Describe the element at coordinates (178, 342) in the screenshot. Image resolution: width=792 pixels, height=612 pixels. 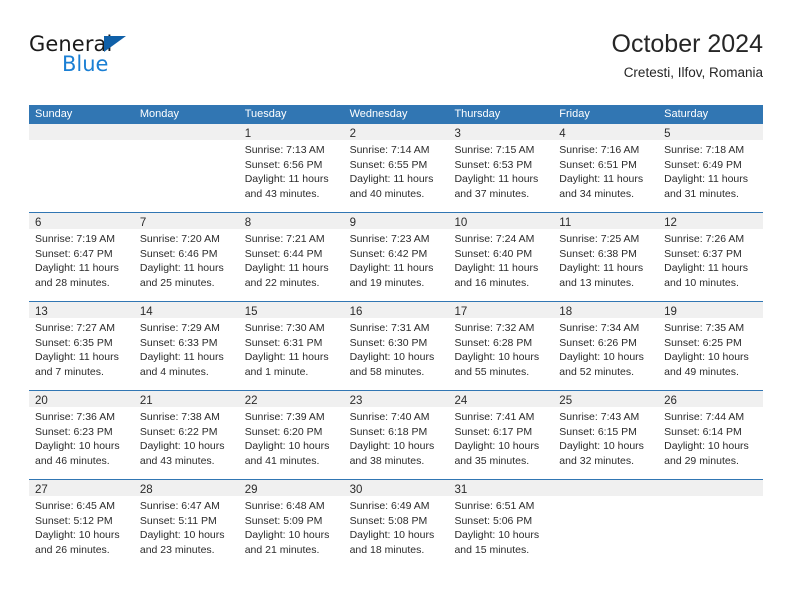
I see `sunset-line: Sunset: 6:33 PM` at that location.